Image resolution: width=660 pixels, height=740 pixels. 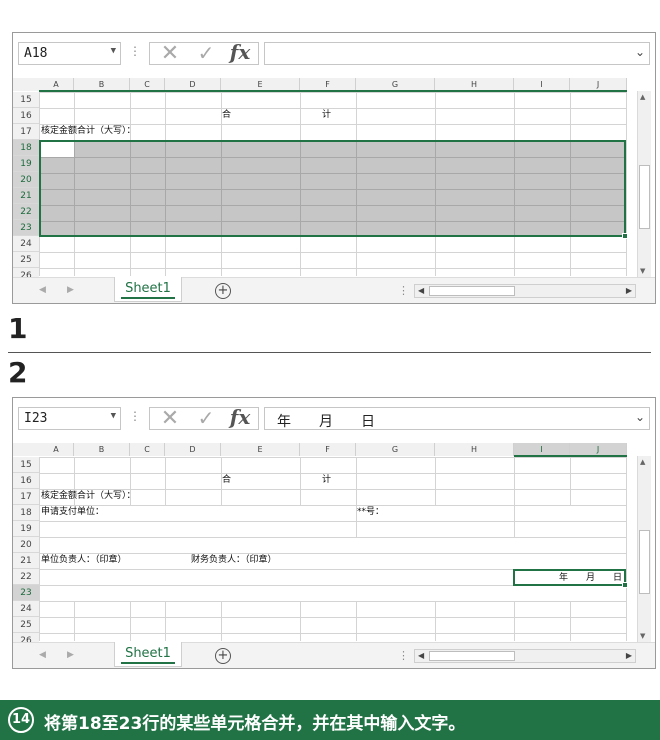 What do you see at coordinates (234, 560) in the screenshot?
I see `cell-d21-merged: 财务负责人：（印章）` at bounding box center [234, 560].